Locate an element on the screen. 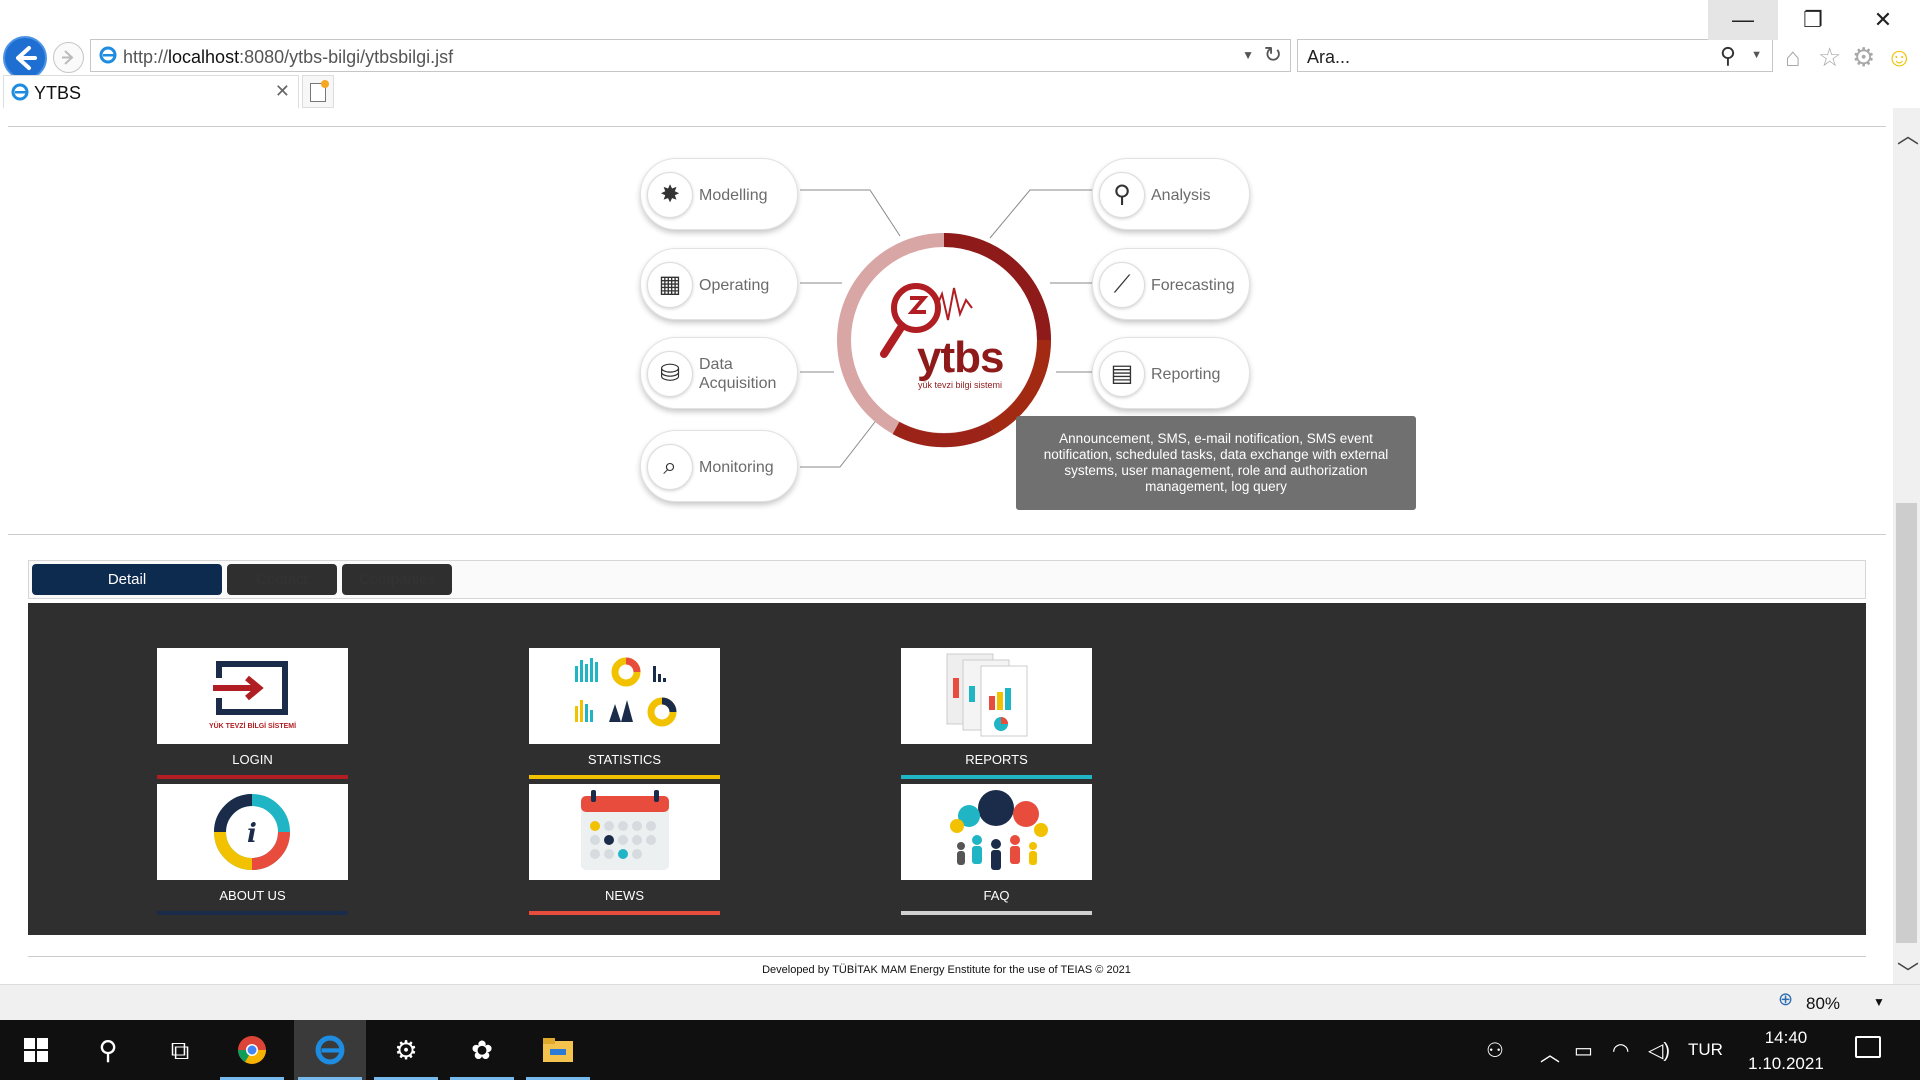 The height and width of the screenshot is (1088, 1920). browser-statusbar: ⊕ 80% ▼ is located at coordinates (960, 1002).